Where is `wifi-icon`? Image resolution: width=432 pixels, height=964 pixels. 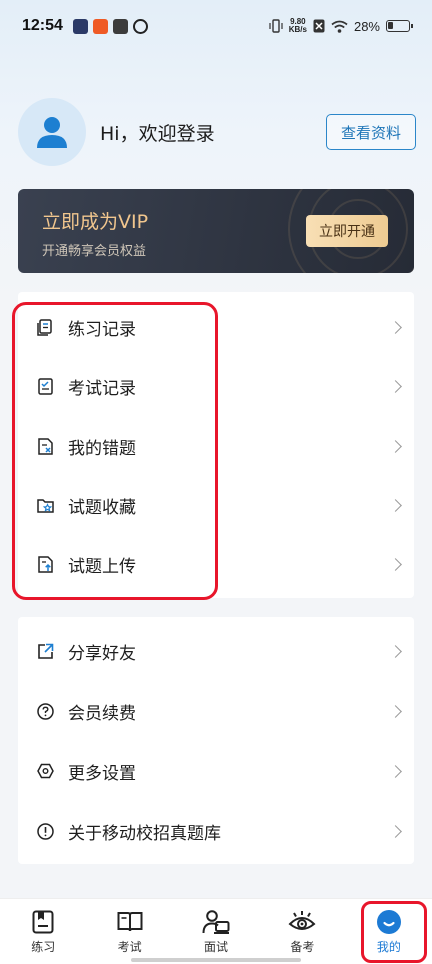 wifi-icon is located at coordinates (339, 26).